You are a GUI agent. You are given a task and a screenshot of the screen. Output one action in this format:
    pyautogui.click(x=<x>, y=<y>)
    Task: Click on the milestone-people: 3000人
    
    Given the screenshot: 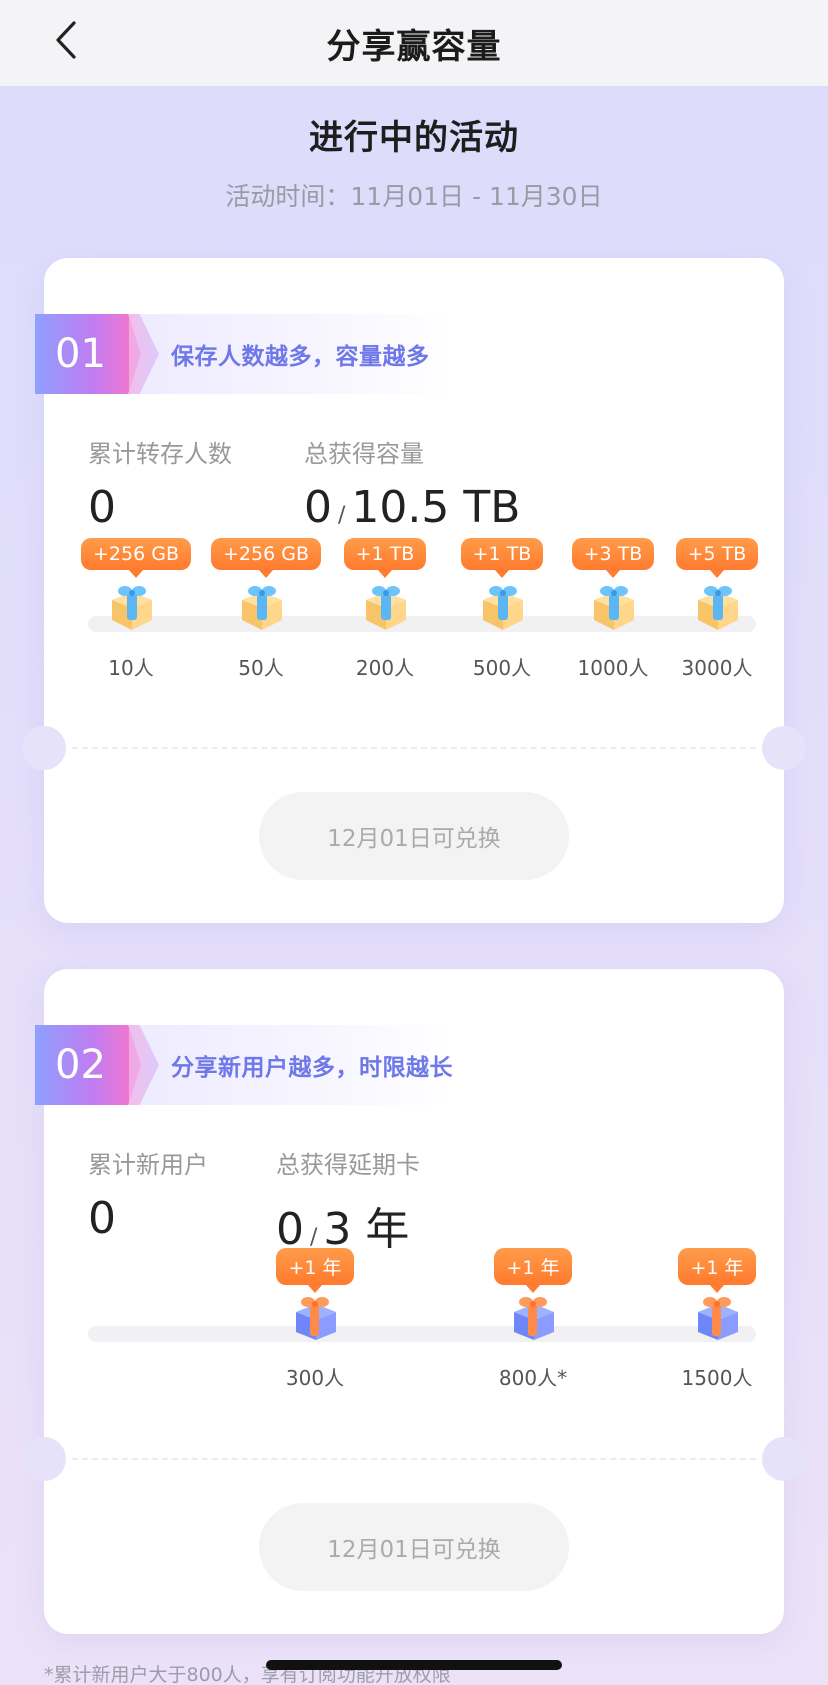 What is the action you would take?
    pyautogui.click(x=717, y=668)
    